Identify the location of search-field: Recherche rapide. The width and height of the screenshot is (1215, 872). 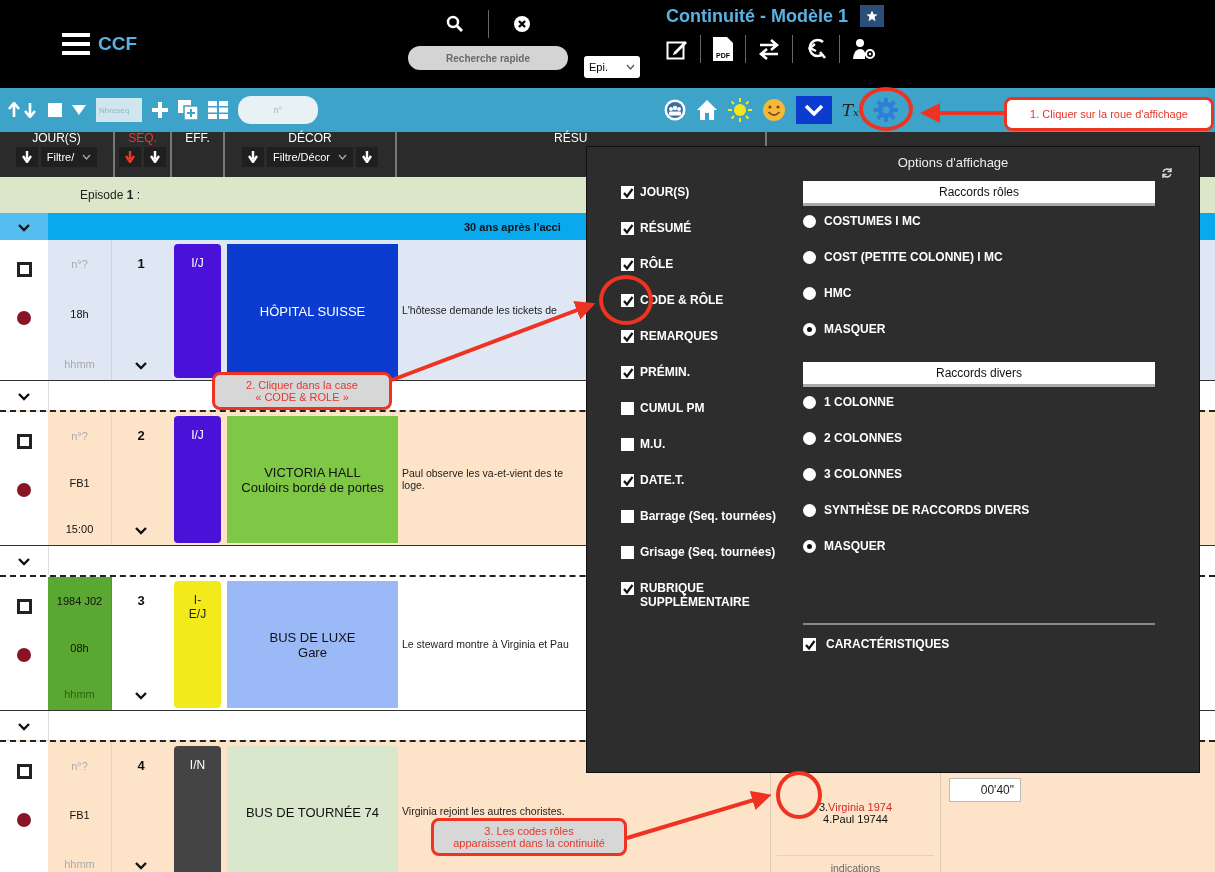
(488, 58).